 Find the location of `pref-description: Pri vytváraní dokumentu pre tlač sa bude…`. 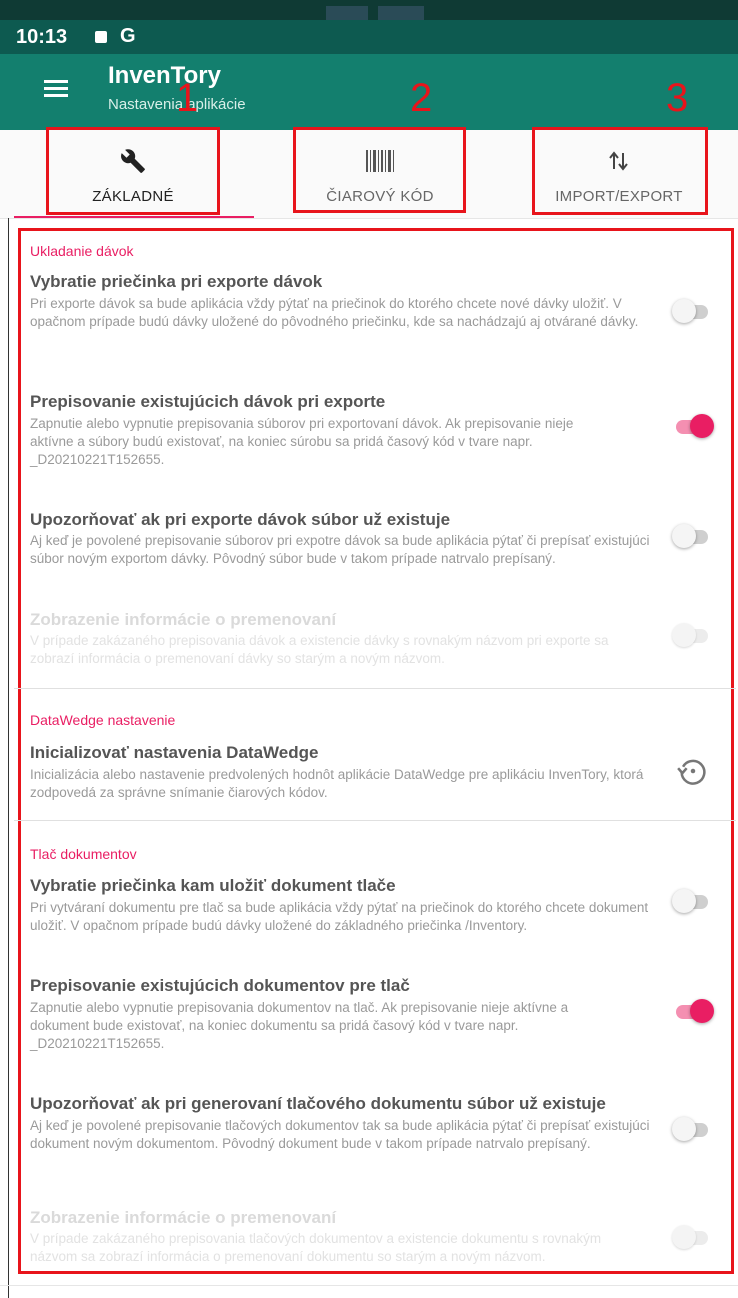

pref-description: Pri vytváraní dokumentu pre tlač sa bude… is located at coordinates (339, 916).